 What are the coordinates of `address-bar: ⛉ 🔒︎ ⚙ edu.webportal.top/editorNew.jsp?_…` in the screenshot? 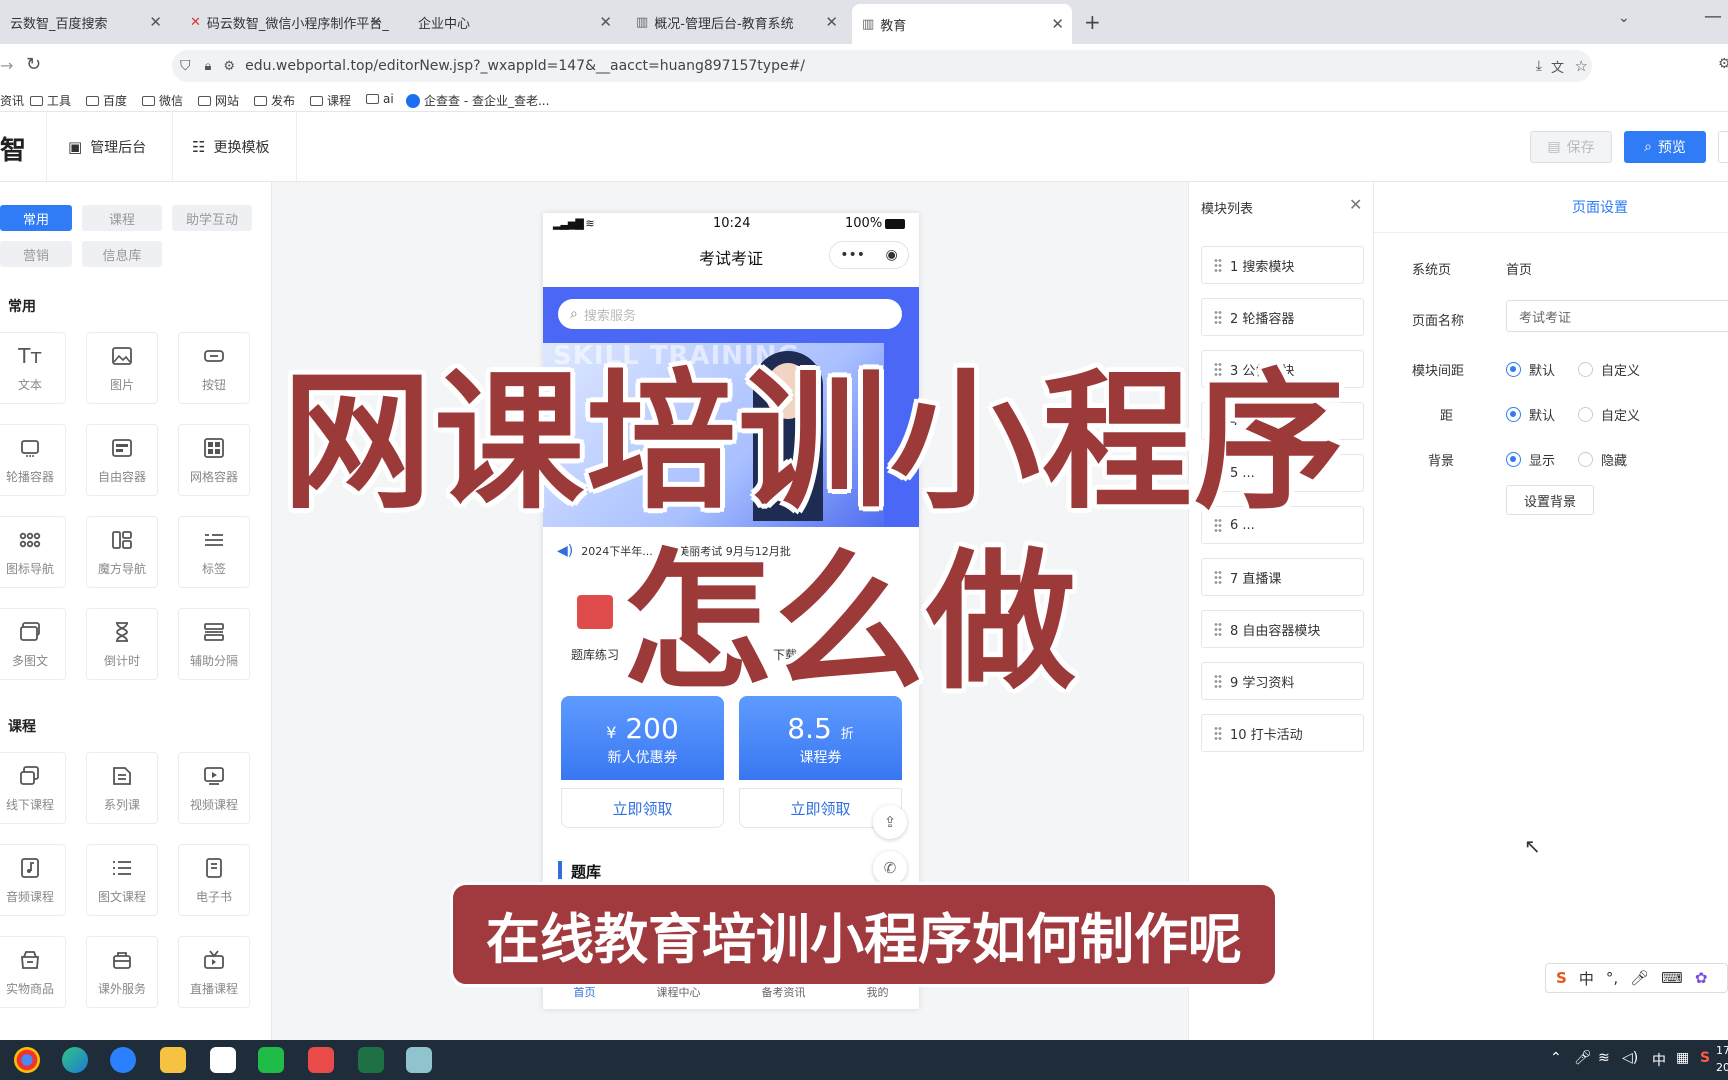 It's located at (882, 66).